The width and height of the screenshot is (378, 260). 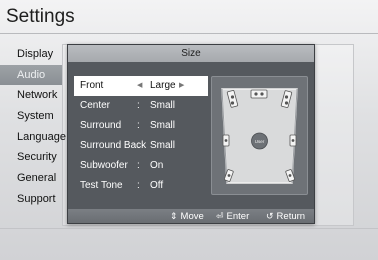 What do you see at coordinates (163, 85) in the screenshot?
I see `row-value: Large` at bounding box center [163, 85].